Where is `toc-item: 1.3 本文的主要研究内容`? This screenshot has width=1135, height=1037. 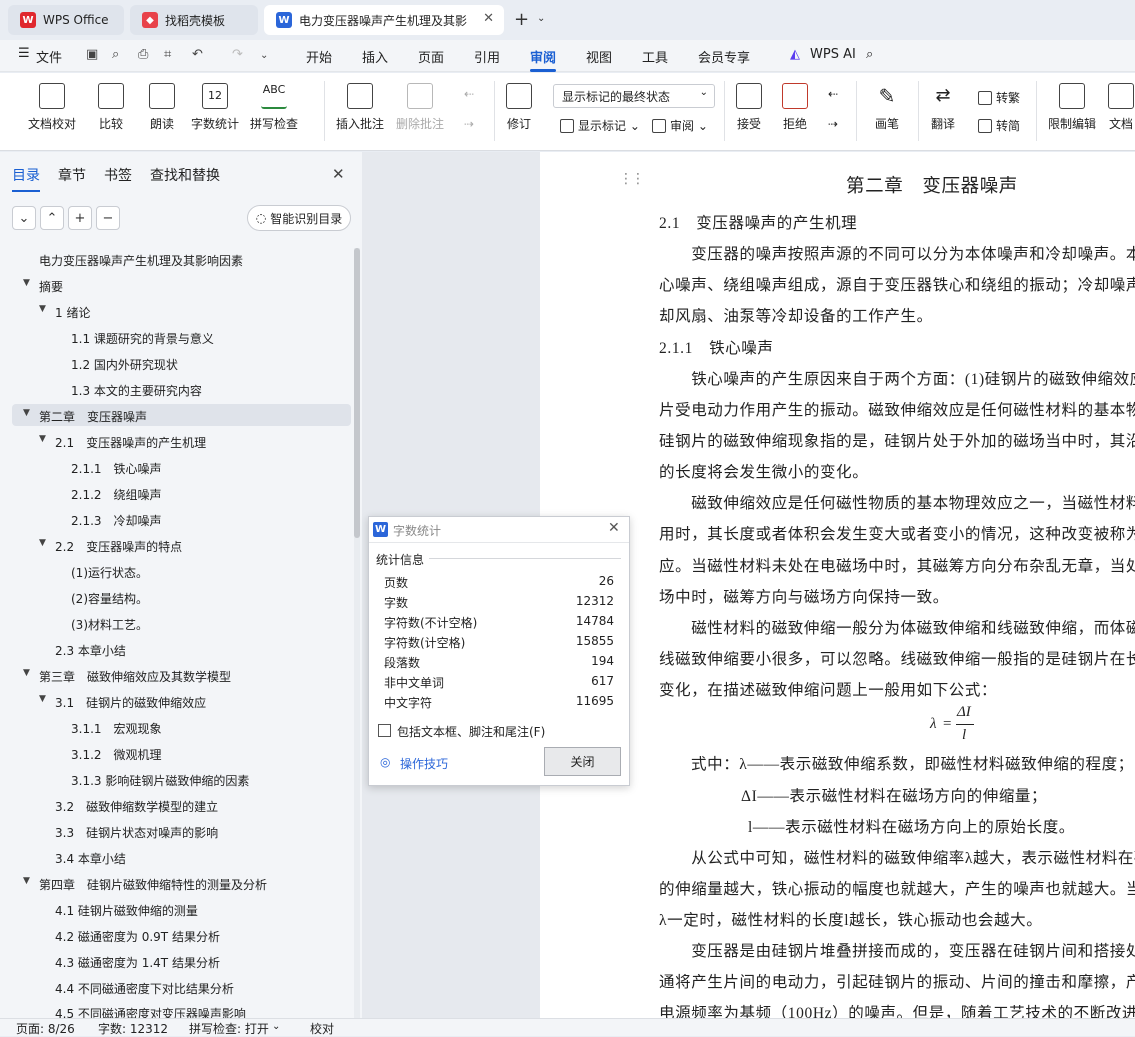
toc-item: 1.3 本文的主要研究内容 is located at coordinates (136, 390).